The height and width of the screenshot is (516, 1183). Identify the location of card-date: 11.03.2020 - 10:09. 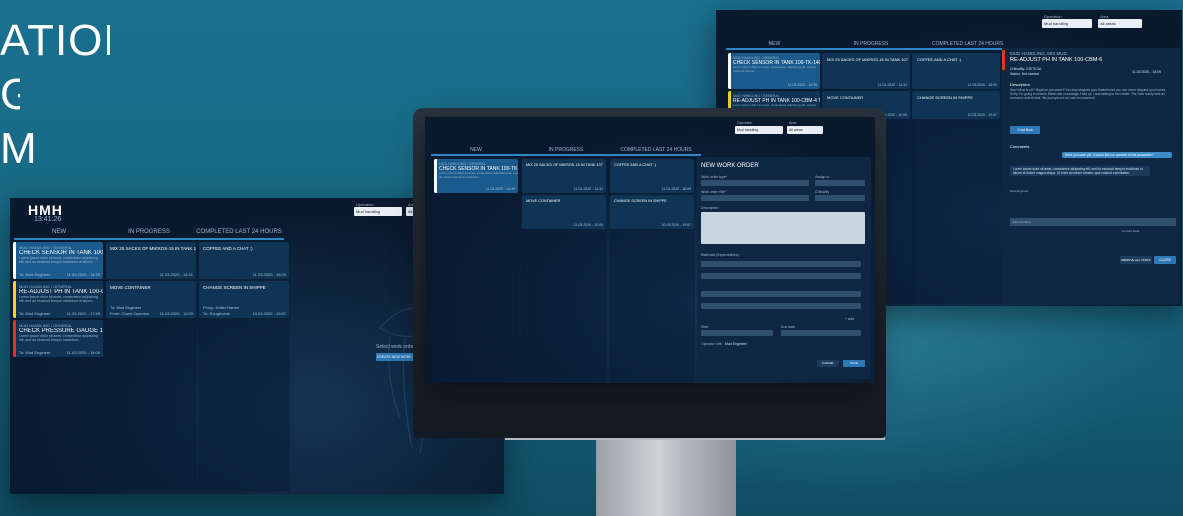
(588, 225).